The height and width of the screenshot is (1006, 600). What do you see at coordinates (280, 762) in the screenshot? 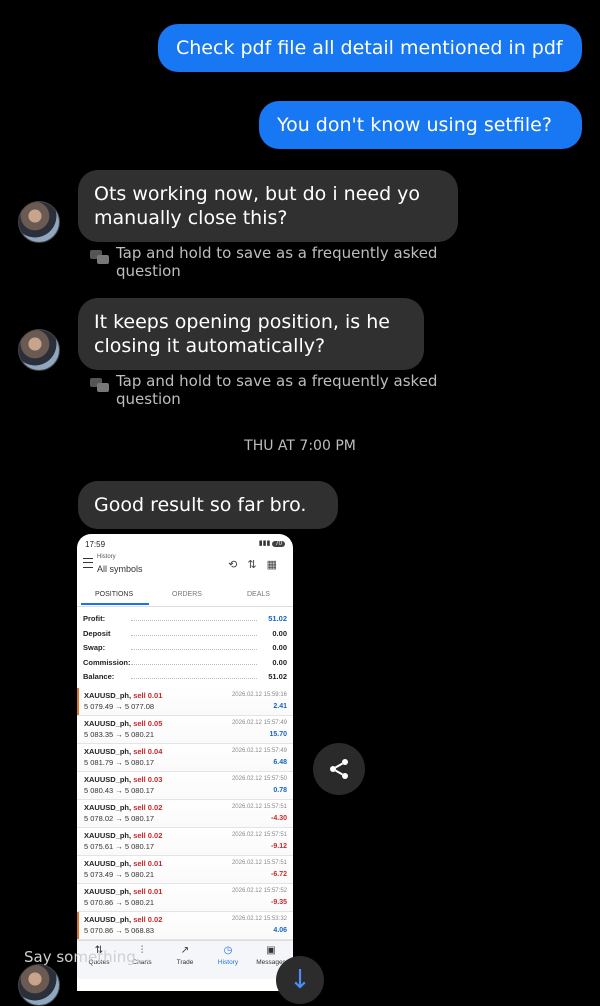
I see `deal-profit: 6.48` at bounding box center [280, 762].